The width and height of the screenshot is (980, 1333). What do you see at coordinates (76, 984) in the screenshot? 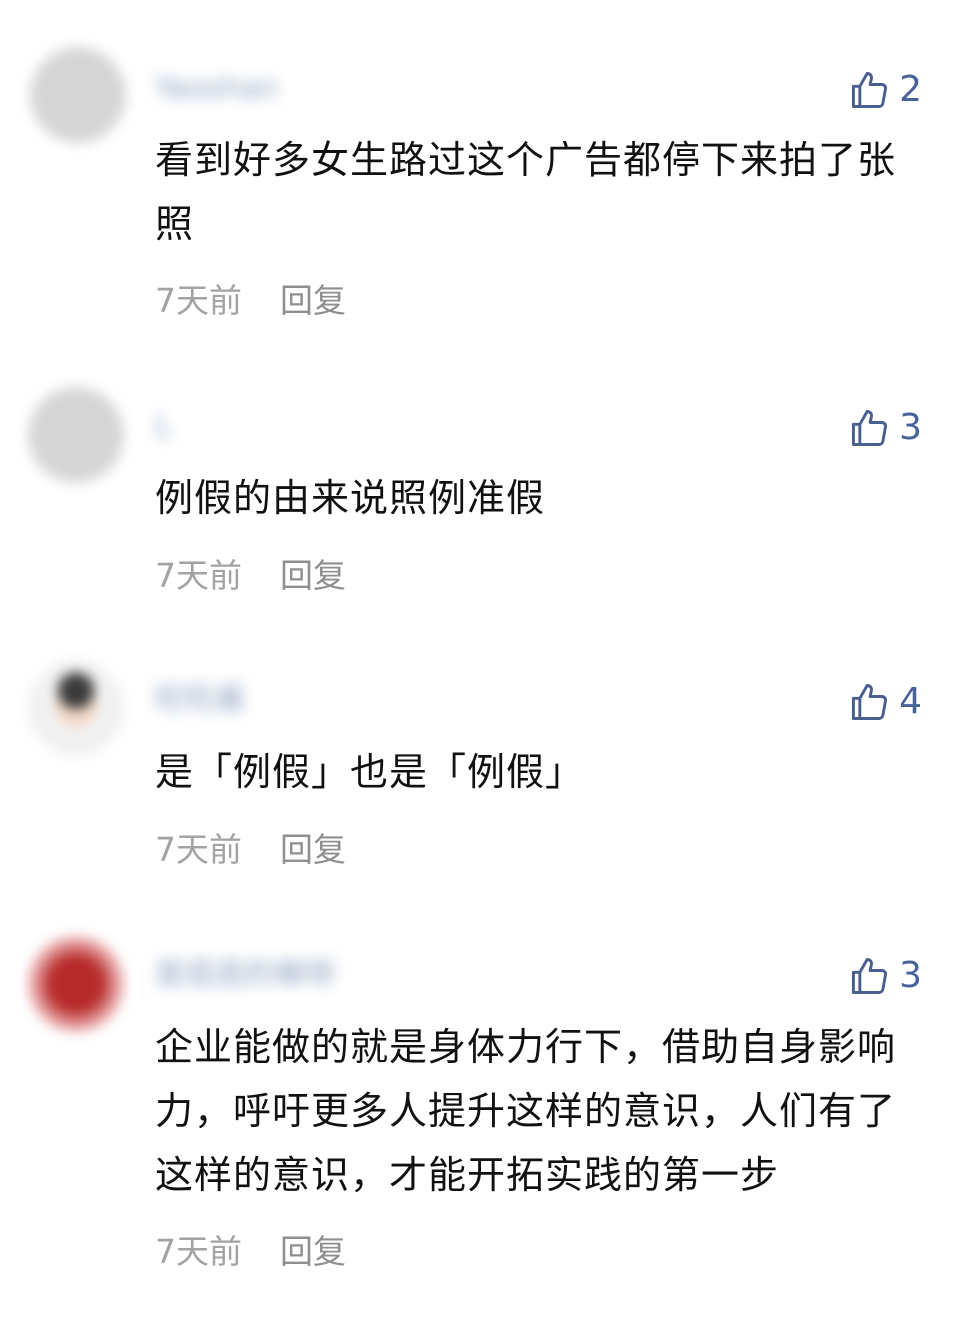
I see `user-avatar` at bounding box center [76, 984].